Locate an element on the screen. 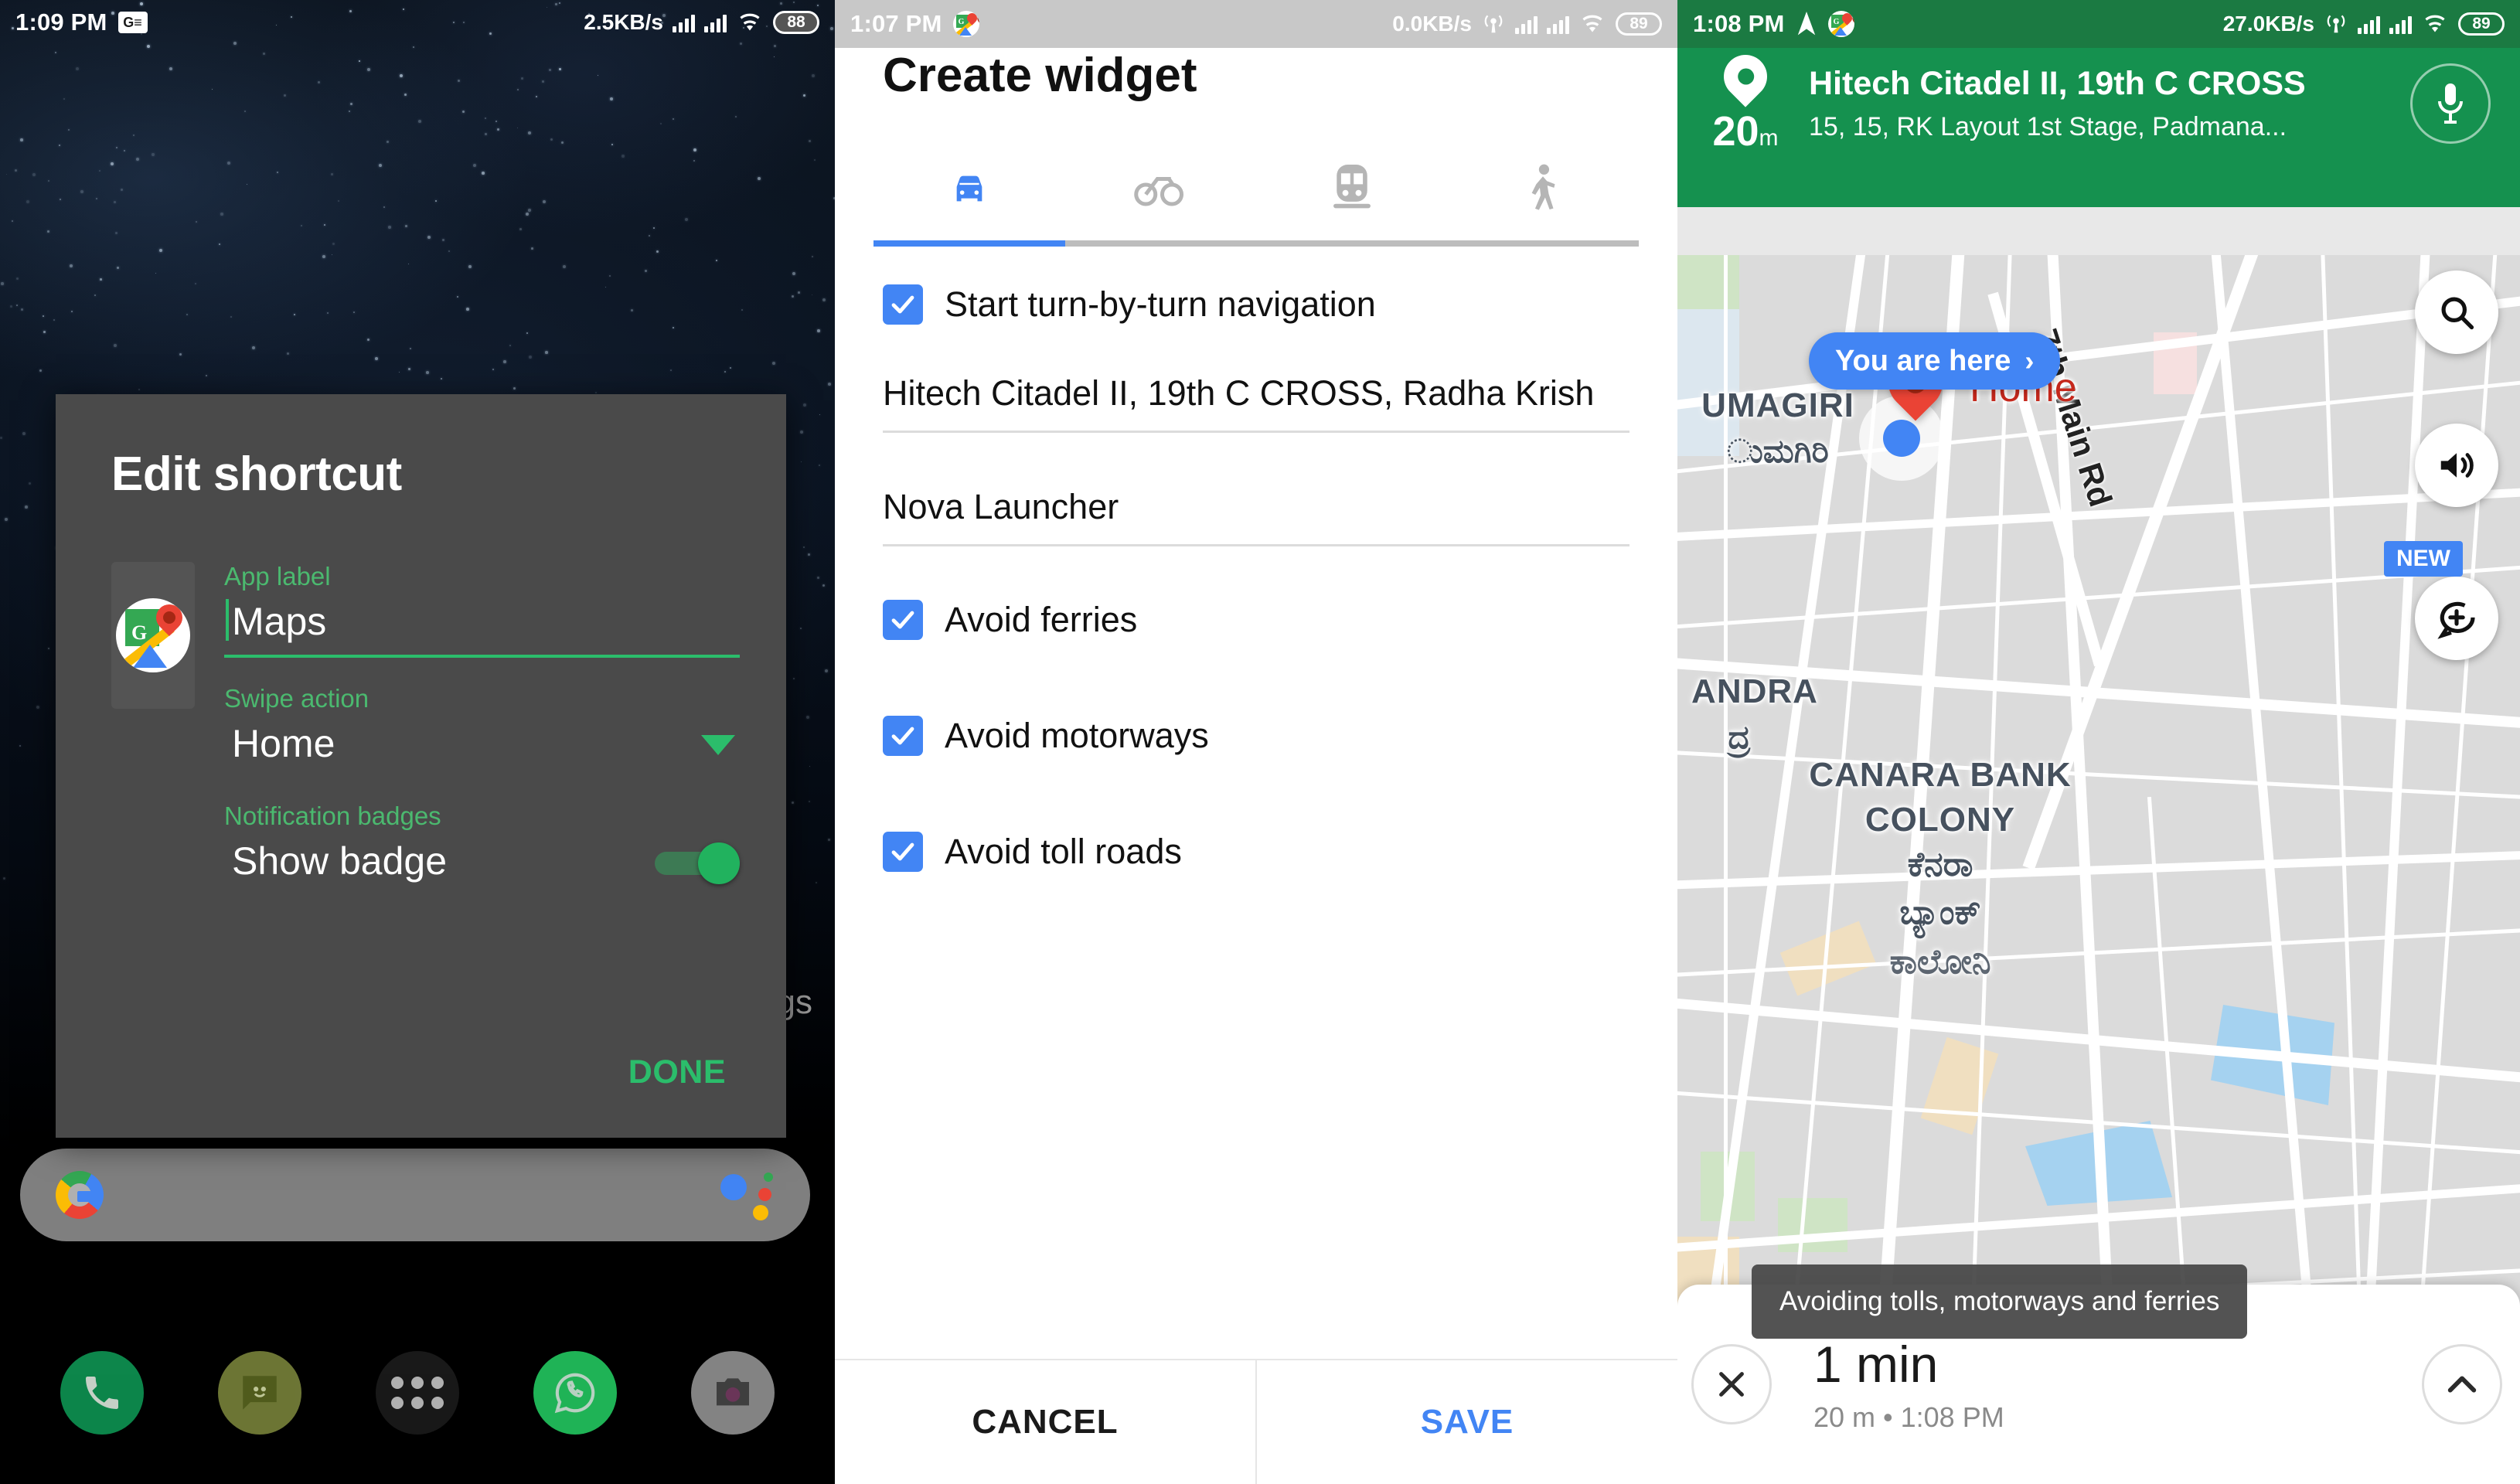  dialog-footer: CANCEL SAVE is located at coordinates (1256, 1421).